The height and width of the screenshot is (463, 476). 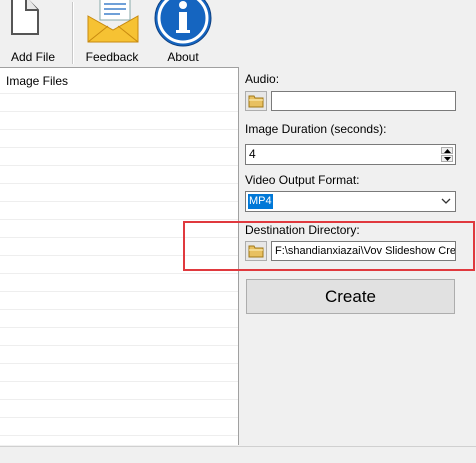 What do you see at coordinates (25, 17) in the screenshot?
I see `document-icon` at bounding box center [25, 17].